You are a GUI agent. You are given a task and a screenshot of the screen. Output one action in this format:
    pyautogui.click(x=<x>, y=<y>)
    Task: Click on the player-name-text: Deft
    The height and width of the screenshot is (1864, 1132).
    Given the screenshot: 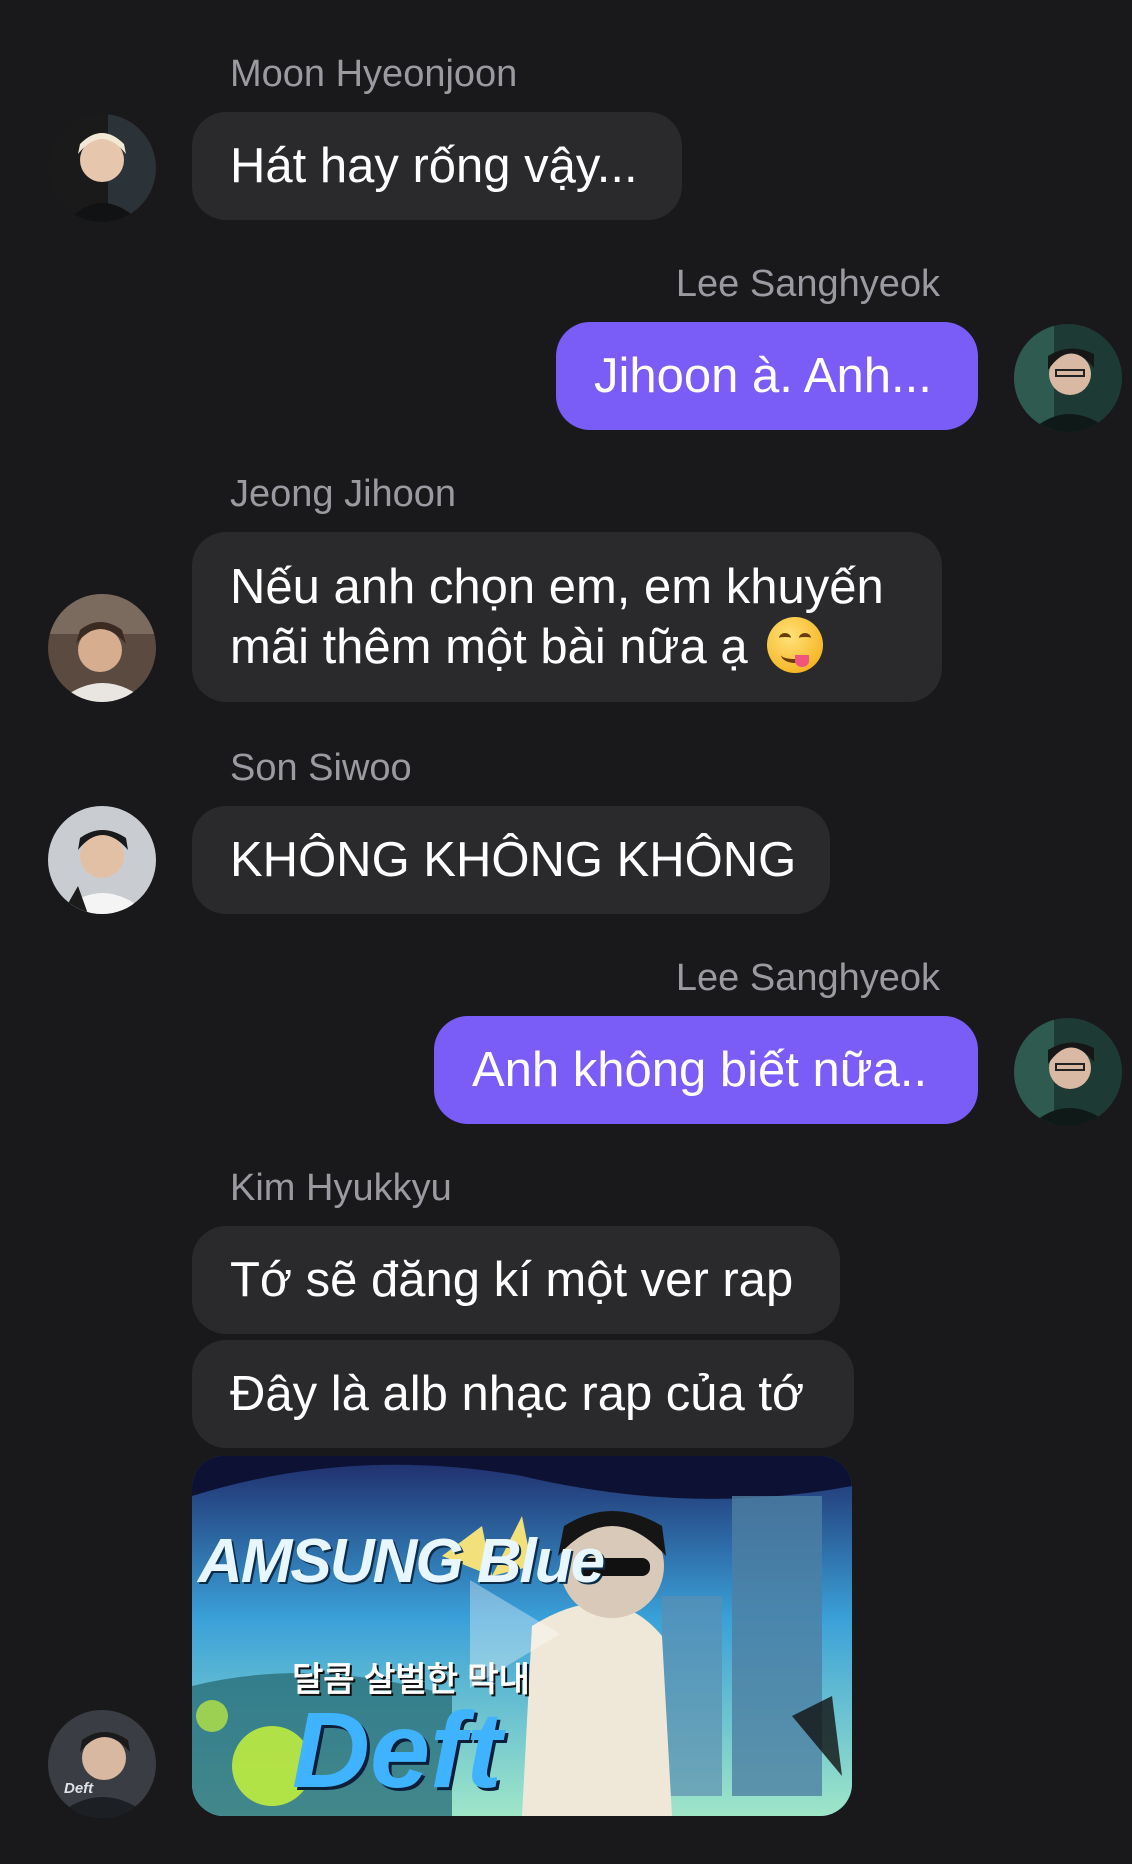 What is the action you would take?
    pyautogui.click(x=397, y=1749)
    